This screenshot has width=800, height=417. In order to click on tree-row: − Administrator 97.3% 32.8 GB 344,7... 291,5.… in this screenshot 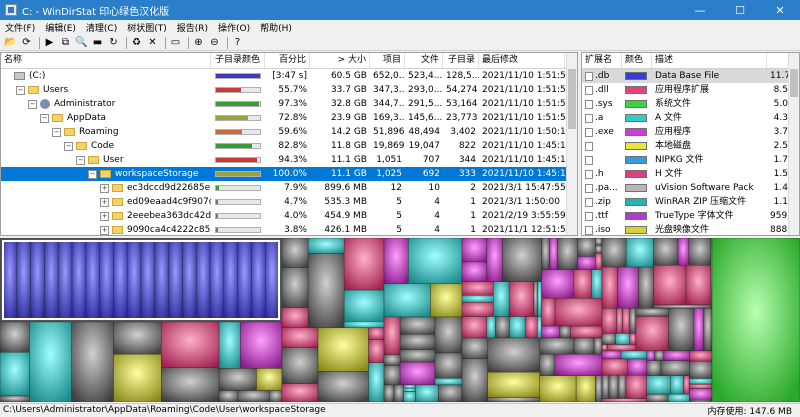, I will do `click(289, 104)`.